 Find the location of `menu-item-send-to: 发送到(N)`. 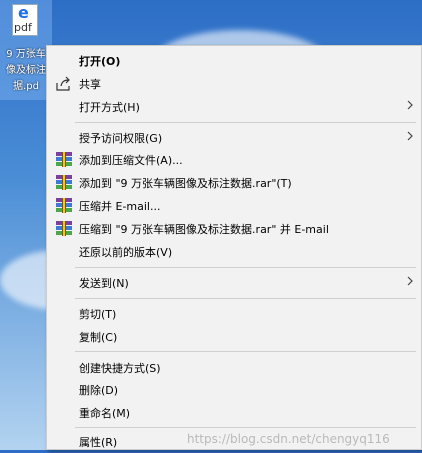

menu-item-send-to: 发送到(N) is located at coordinates (234, 282).